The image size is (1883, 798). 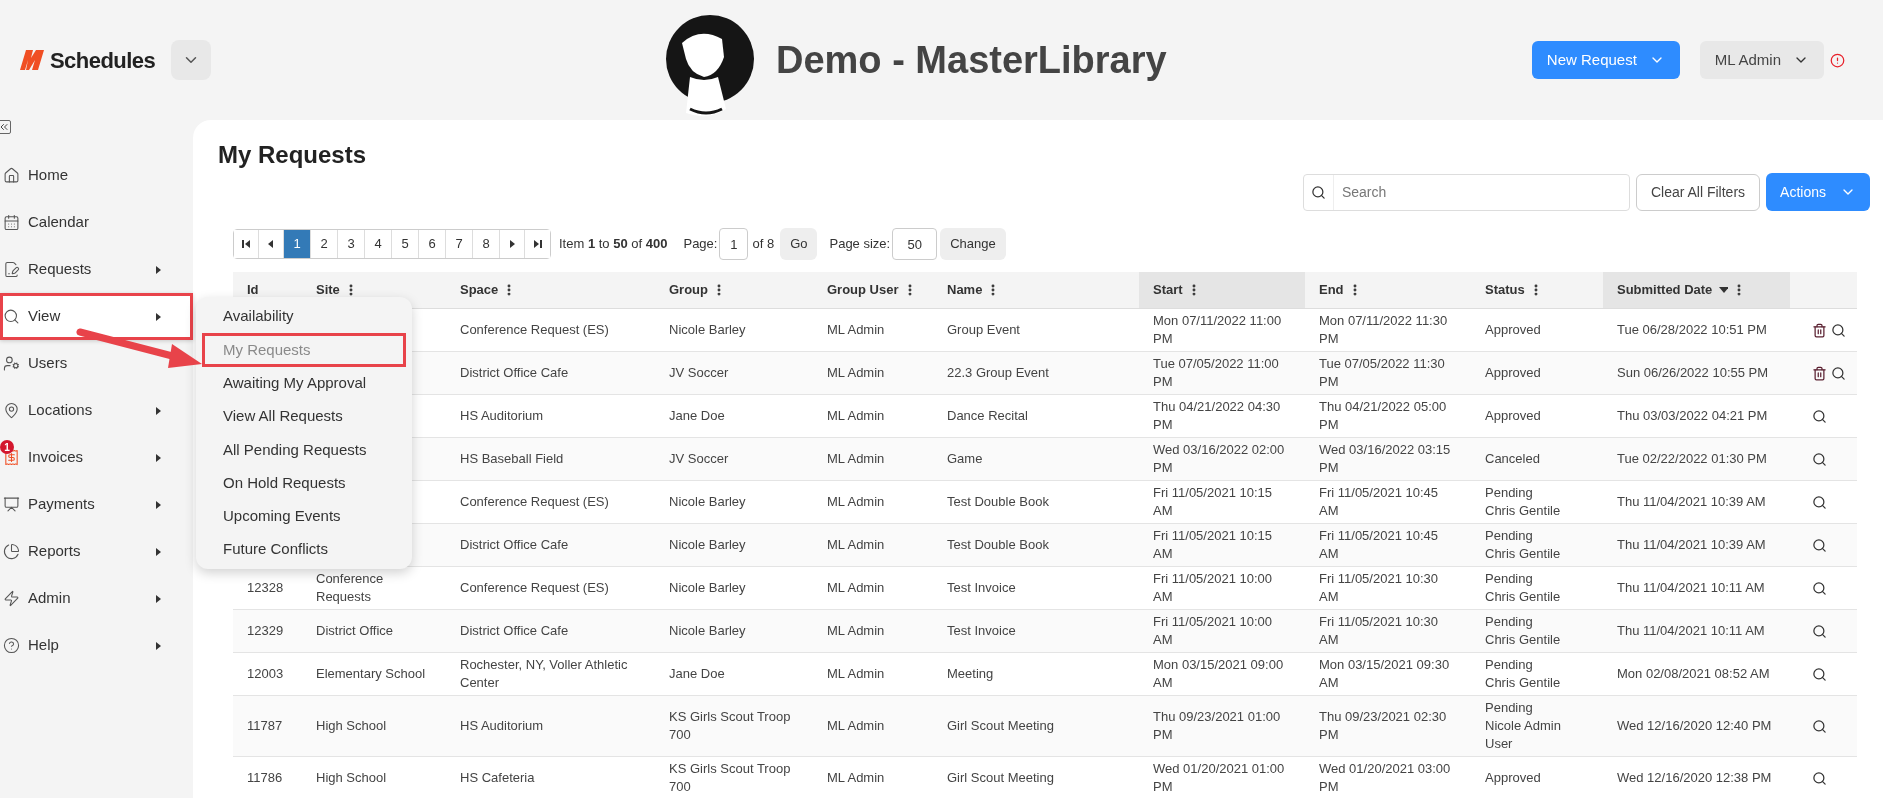 I want to click on first-page-button, so click(x=246, y=244).